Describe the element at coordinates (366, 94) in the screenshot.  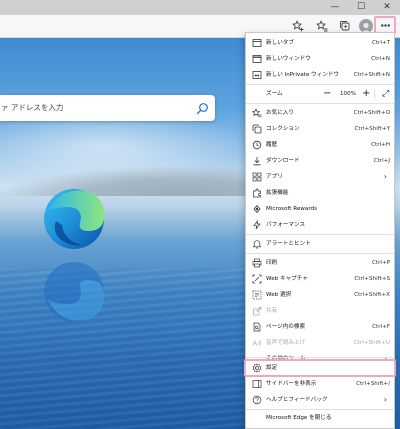
I see `zoom-in-button: +` at that location.